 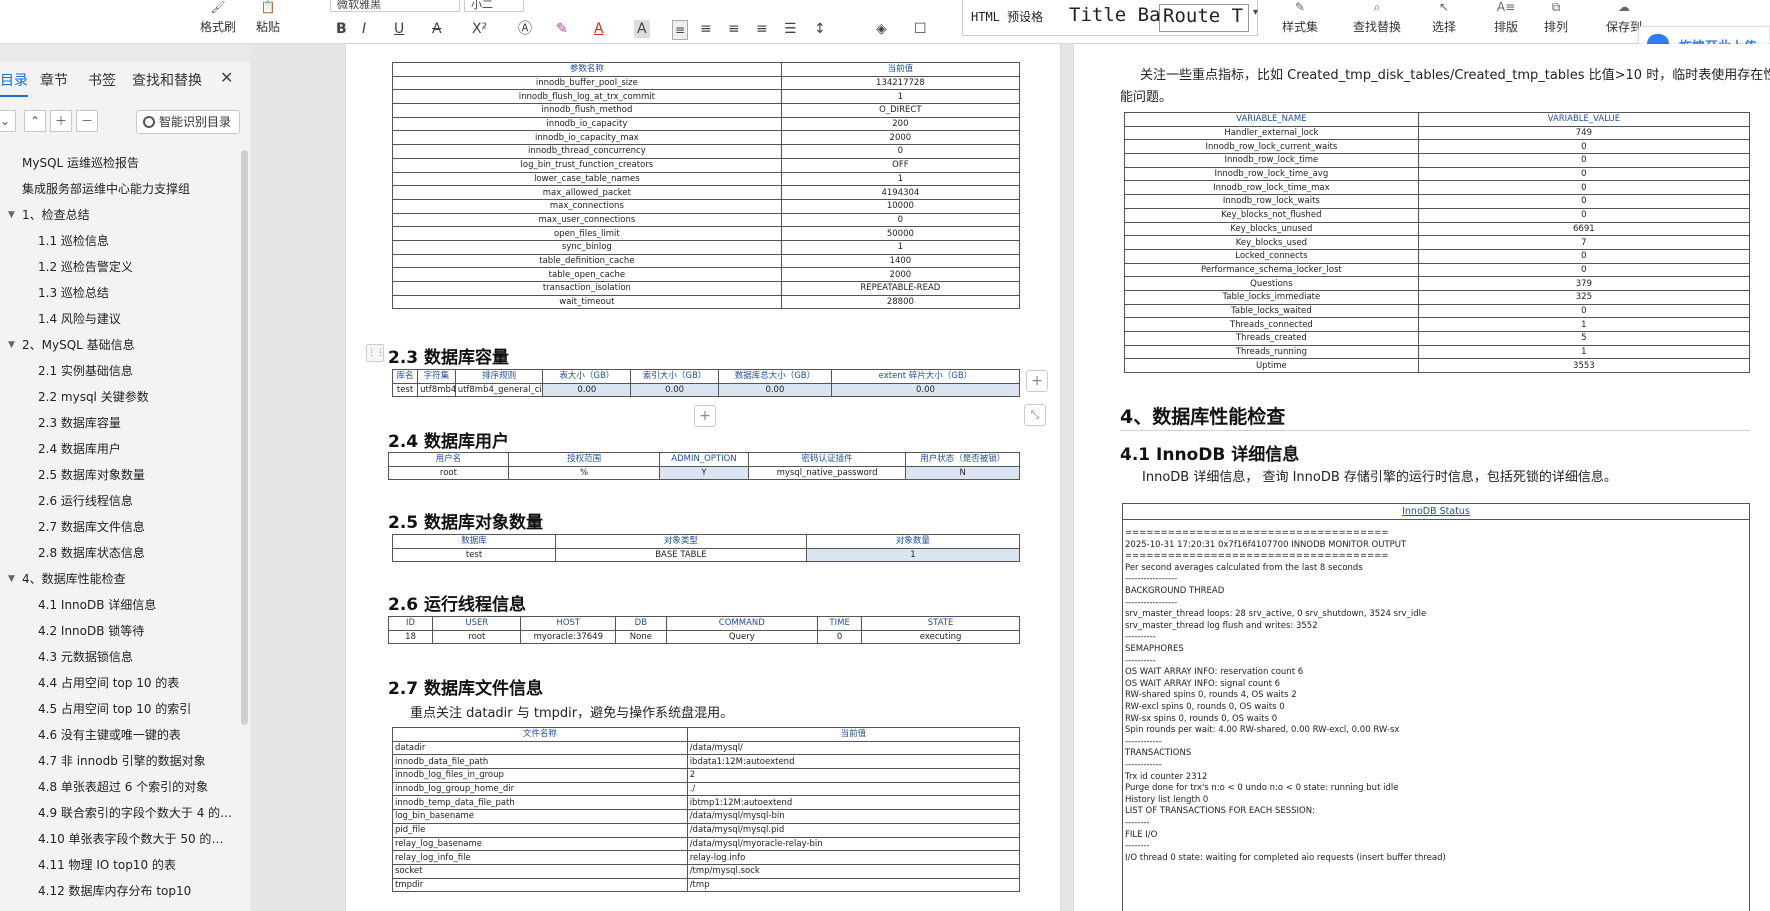 I want to click on table-cell: innodb_buffer_pool_size, so click(x=587, y=83).